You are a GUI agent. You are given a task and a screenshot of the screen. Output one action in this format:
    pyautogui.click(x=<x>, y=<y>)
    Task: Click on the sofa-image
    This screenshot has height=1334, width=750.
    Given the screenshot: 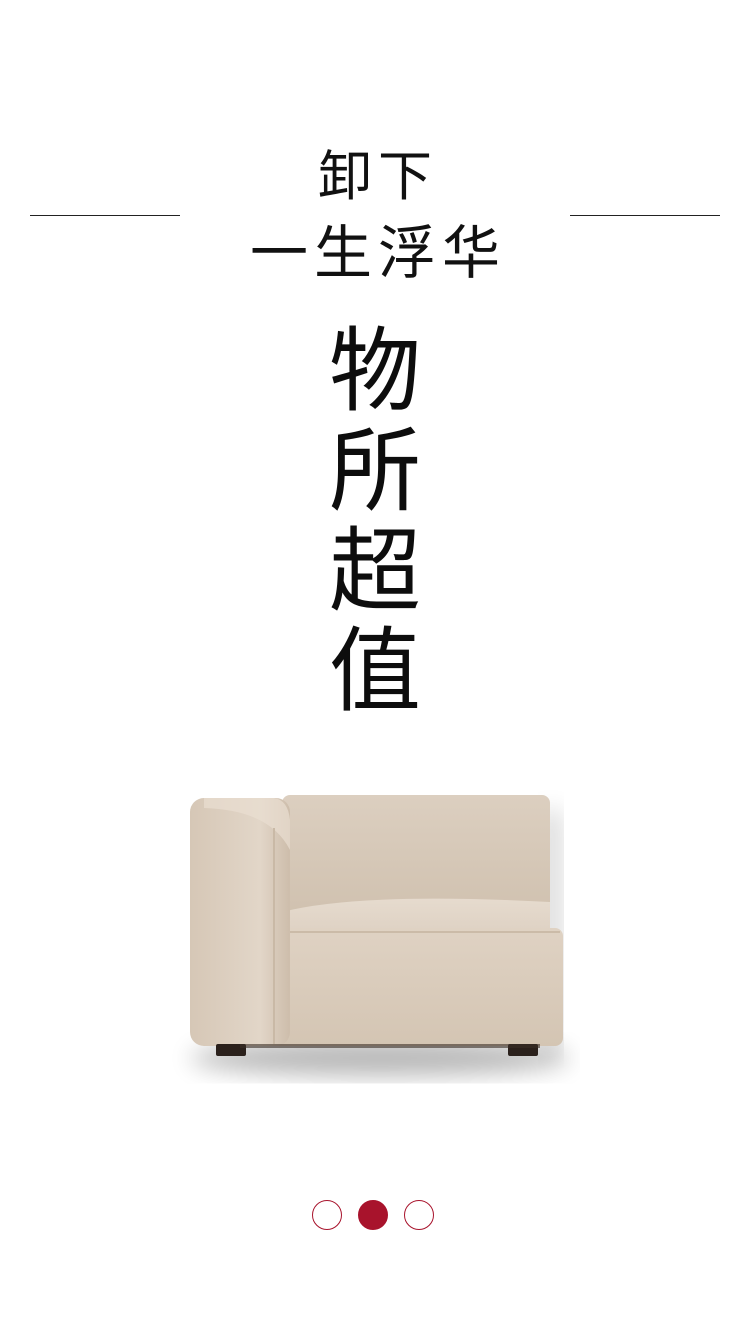 What is the action you would take?
    pyautogui.click(x=375, y=940)
    